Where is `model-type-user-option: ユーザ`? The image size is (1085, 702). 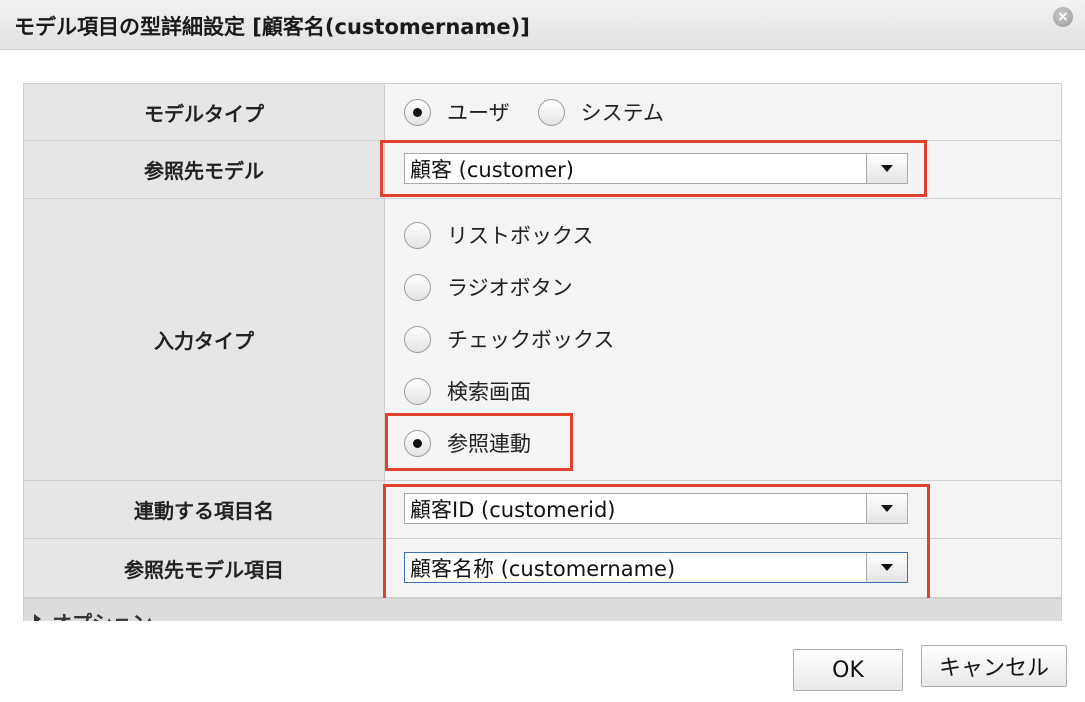
model-type-user-option: ユーザ is located at coordinates (457, 112).